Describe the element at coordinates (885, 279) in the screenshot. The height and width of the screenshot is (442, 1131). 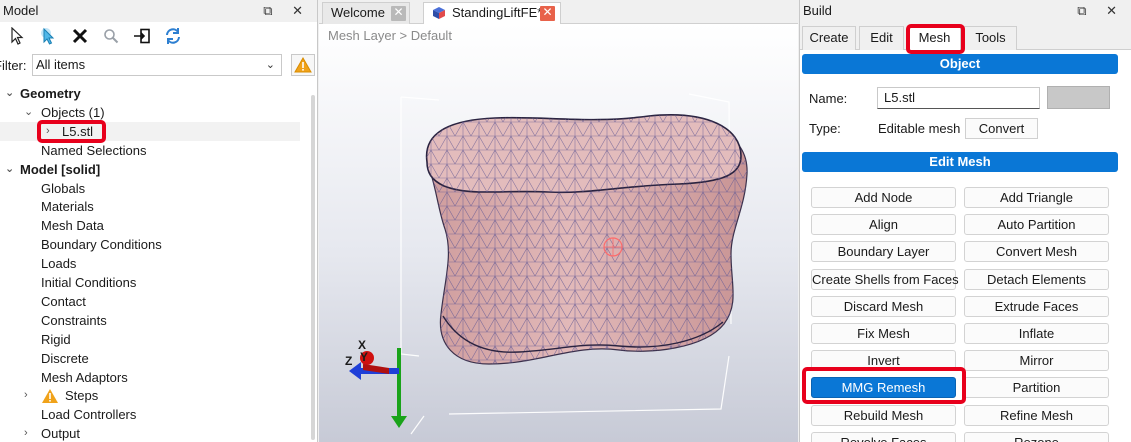
I see `create-shells-from-faces-button: Create Shells from Faces` at that location.